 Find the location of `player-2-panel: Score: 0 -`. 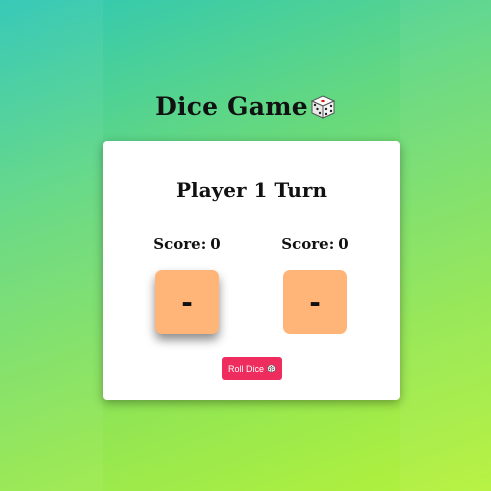

player-2-panel: Score: 0 - is located at coordinates (315, 284).